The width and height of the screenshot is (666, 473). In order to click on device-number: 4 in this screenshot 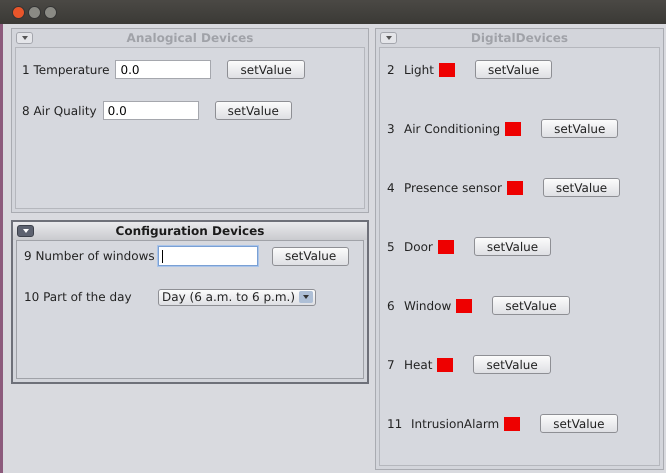, I will do `click(391, 188)`.